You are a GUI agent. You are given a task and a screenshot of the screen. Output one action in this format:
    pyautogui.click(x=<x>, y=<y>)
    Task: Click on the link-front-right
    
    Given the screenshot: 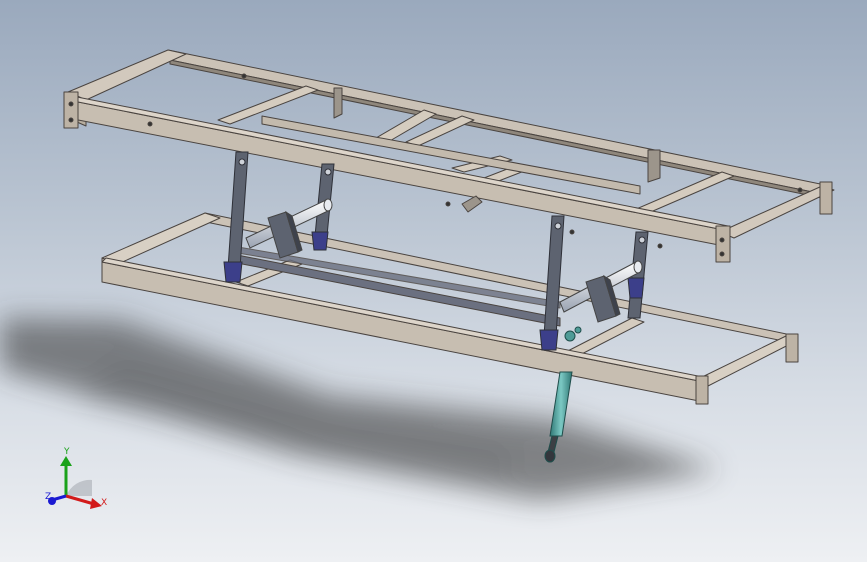 What is the action you would take?
    pyautogui.click(x=554, y=276)
    